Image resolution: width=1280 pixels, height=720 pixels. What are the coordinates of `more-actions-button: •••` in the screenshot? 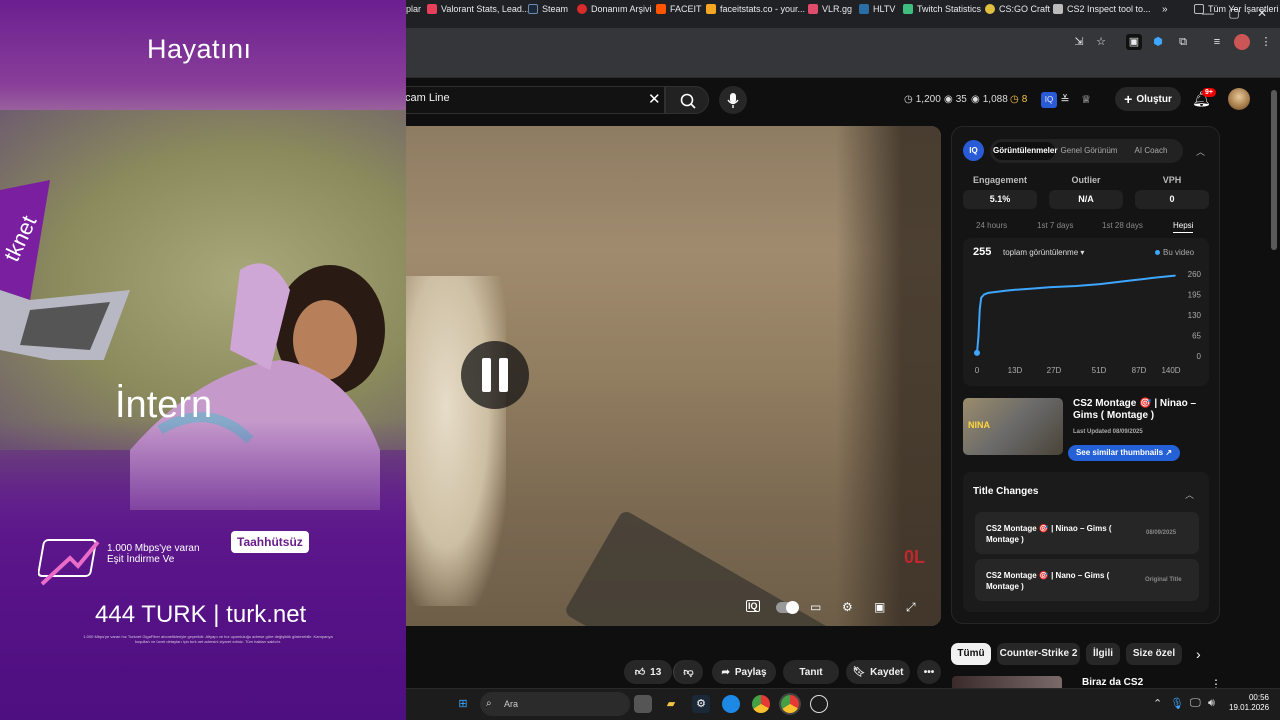 It's located at (929, 672).